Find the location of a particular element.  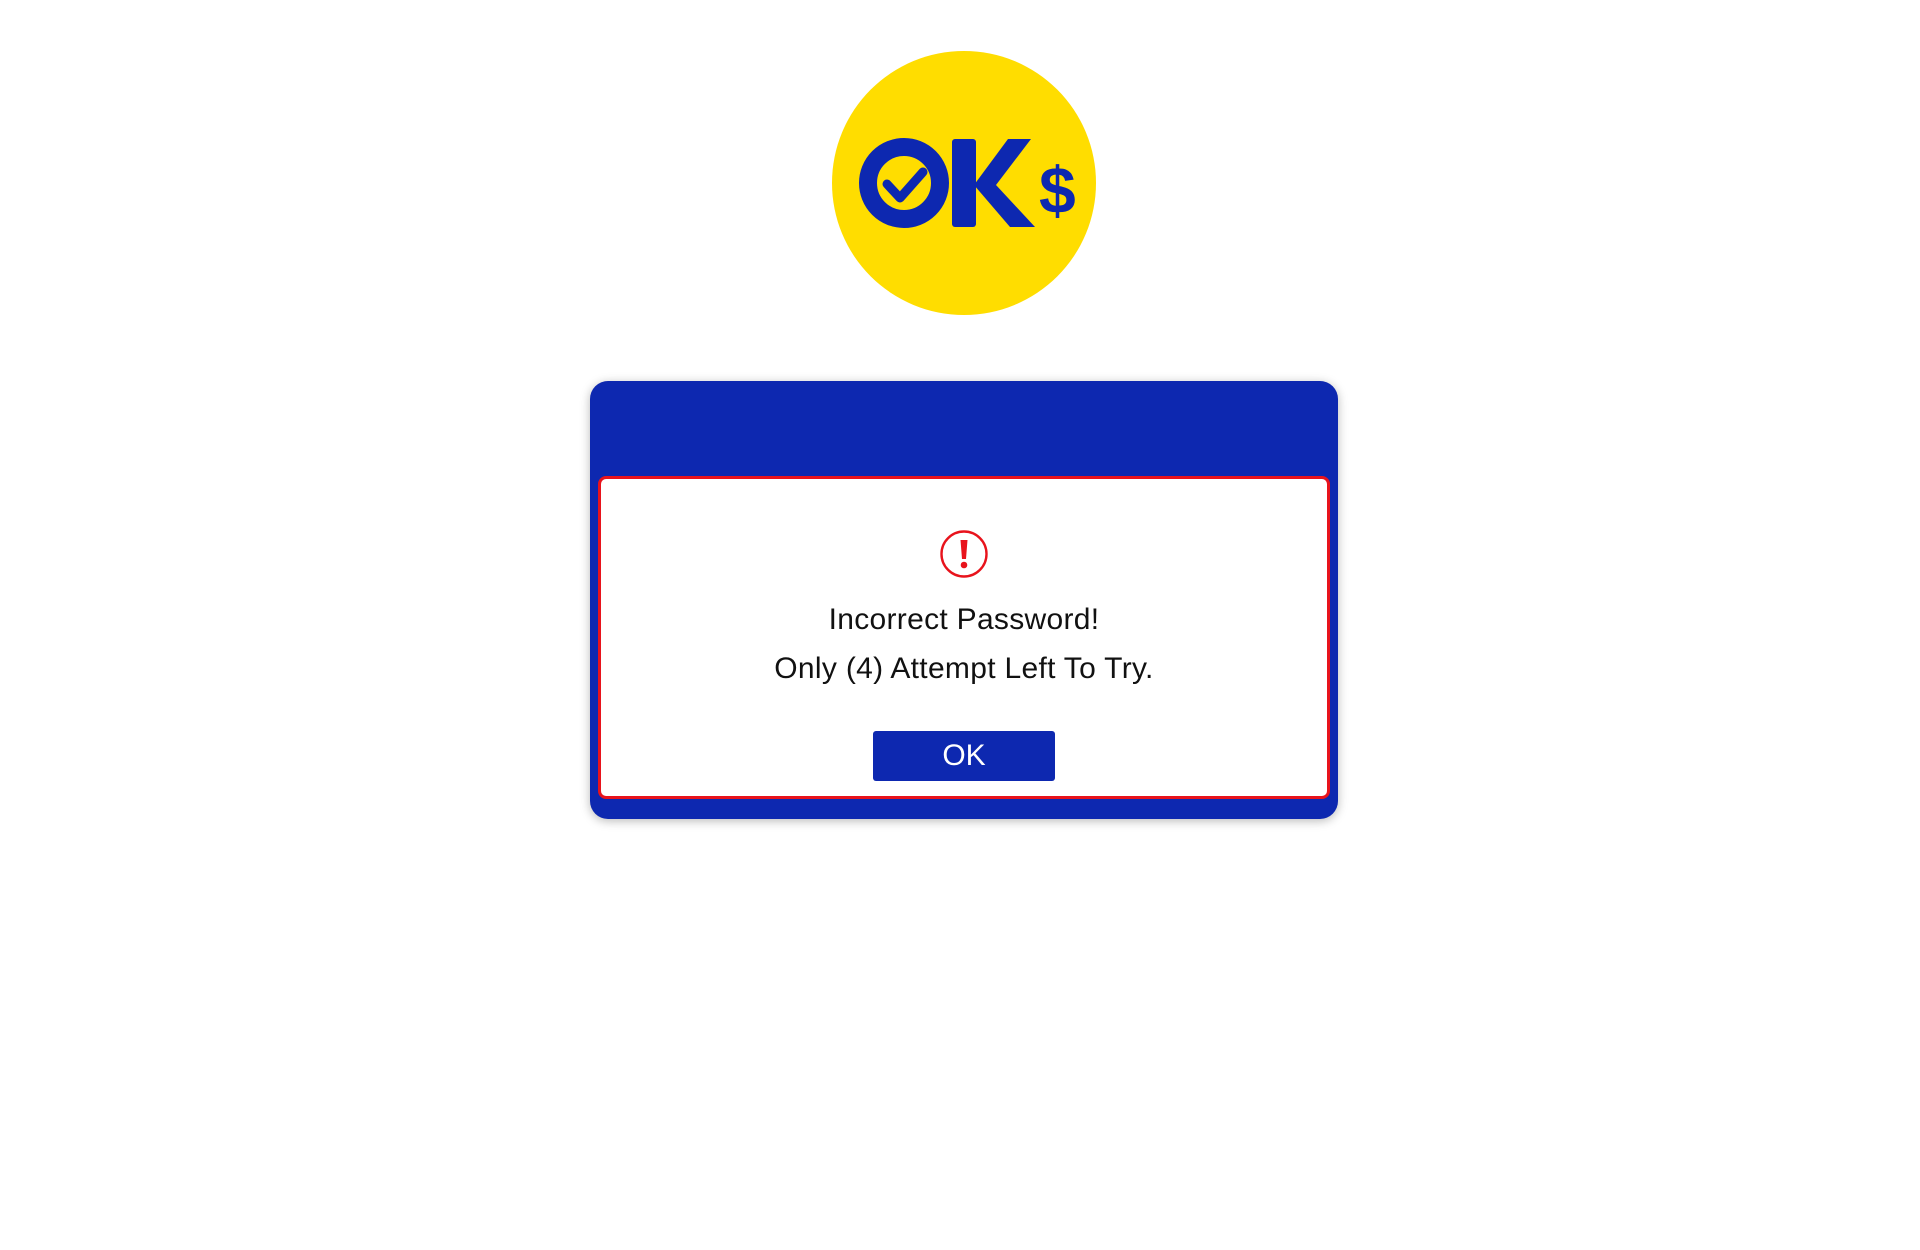

dollar-sign: $ is located at coordinates (1057, 190).